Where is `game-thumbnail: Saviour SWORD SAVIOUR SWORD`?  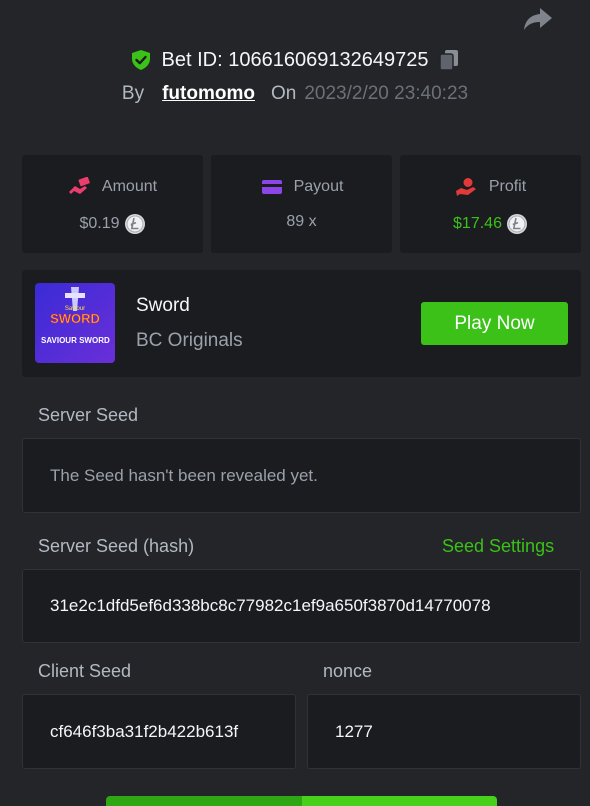 game-thumbnail: Saviour SWORD SAVIOUR SWORD is located at coordinates (75, 323).